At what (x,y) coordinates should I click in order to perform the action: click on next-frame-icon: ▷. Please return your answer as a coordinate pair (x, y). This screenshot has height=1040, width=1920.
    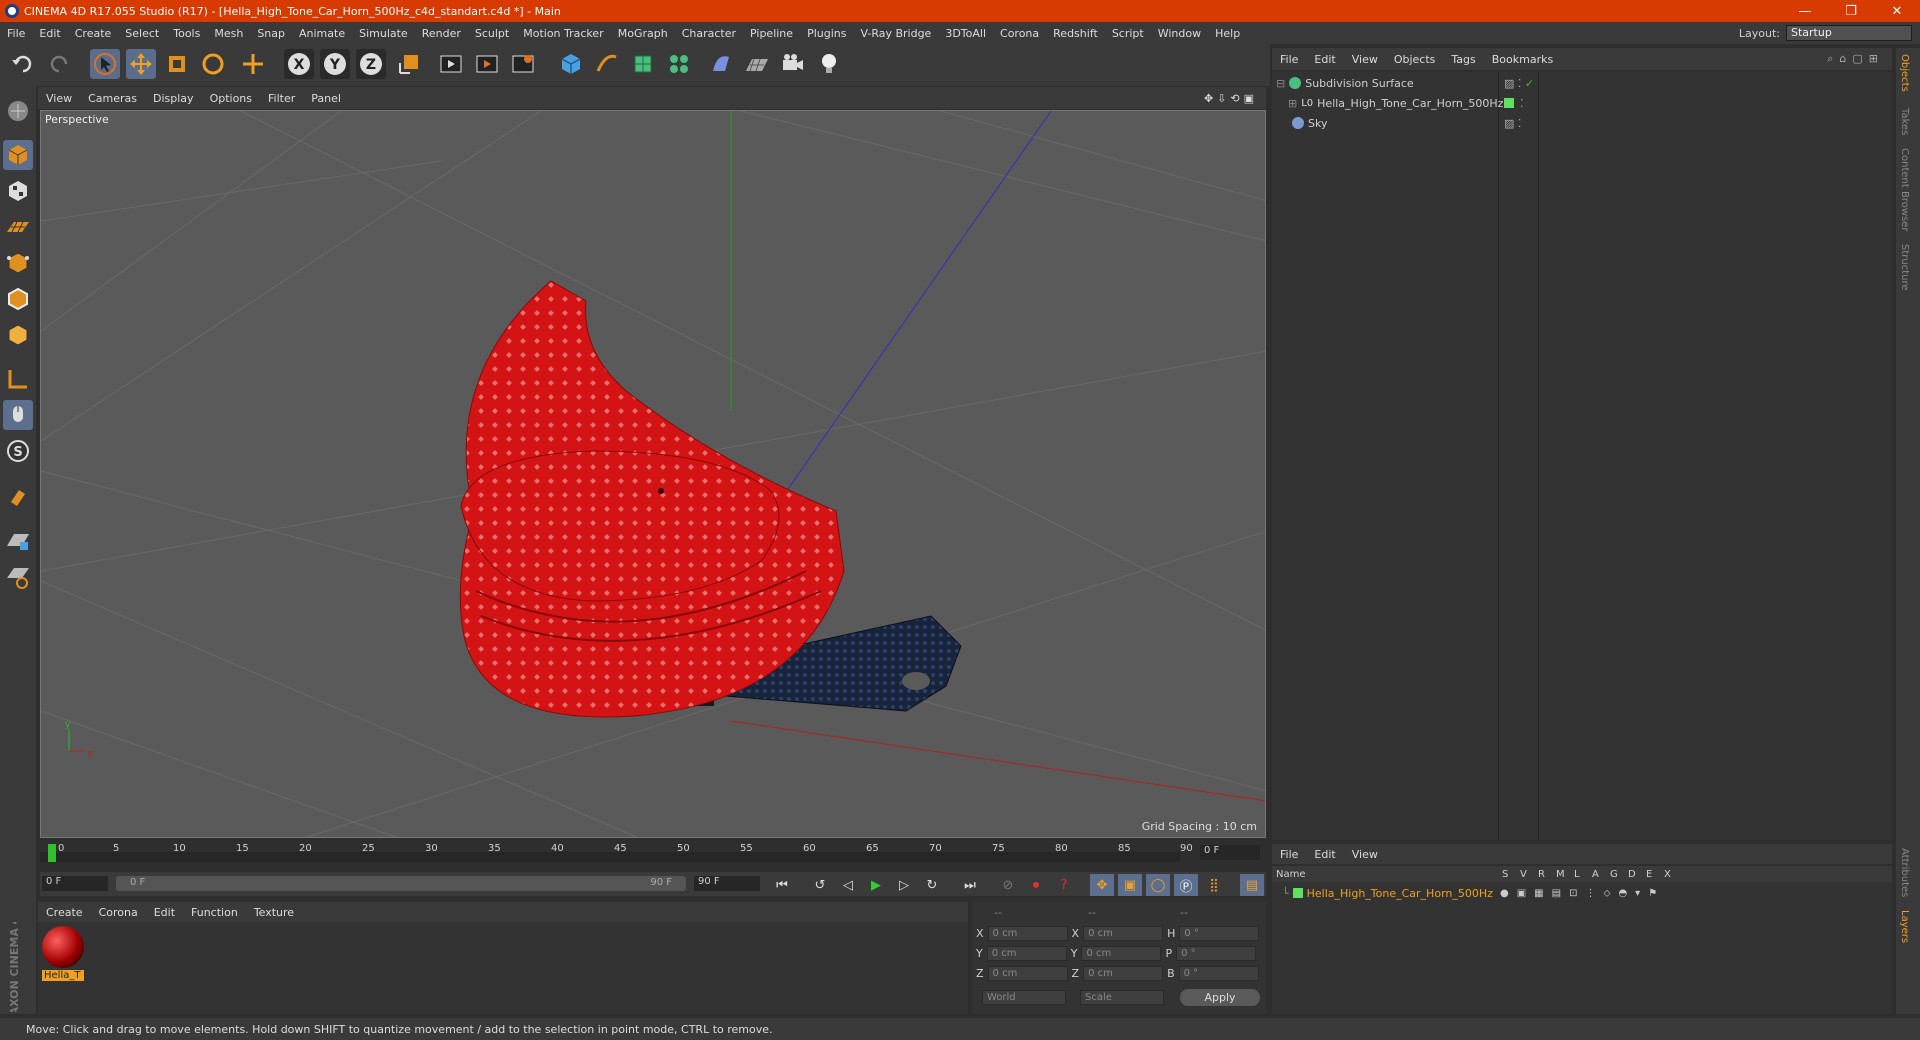
    Looking at the image, I should click on (904, 885).